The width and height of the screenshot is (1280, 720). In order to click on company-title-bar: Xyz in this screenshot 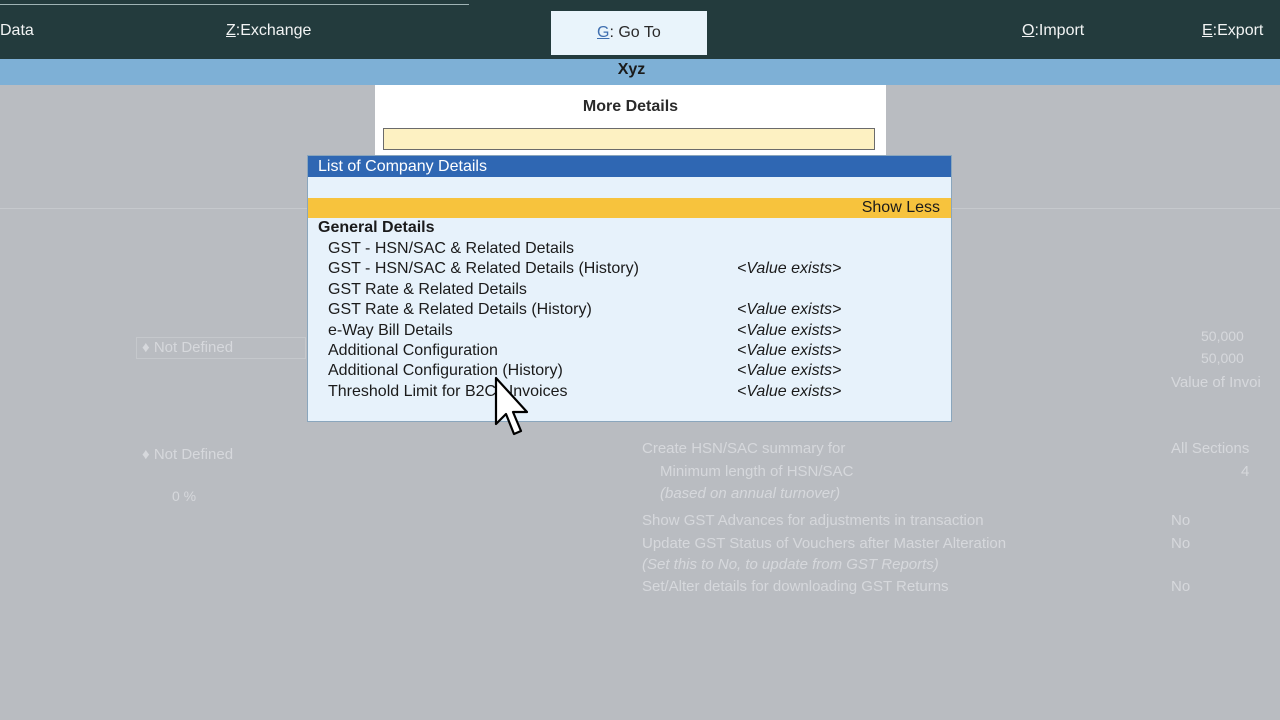, I will do `click(640, 72)`.